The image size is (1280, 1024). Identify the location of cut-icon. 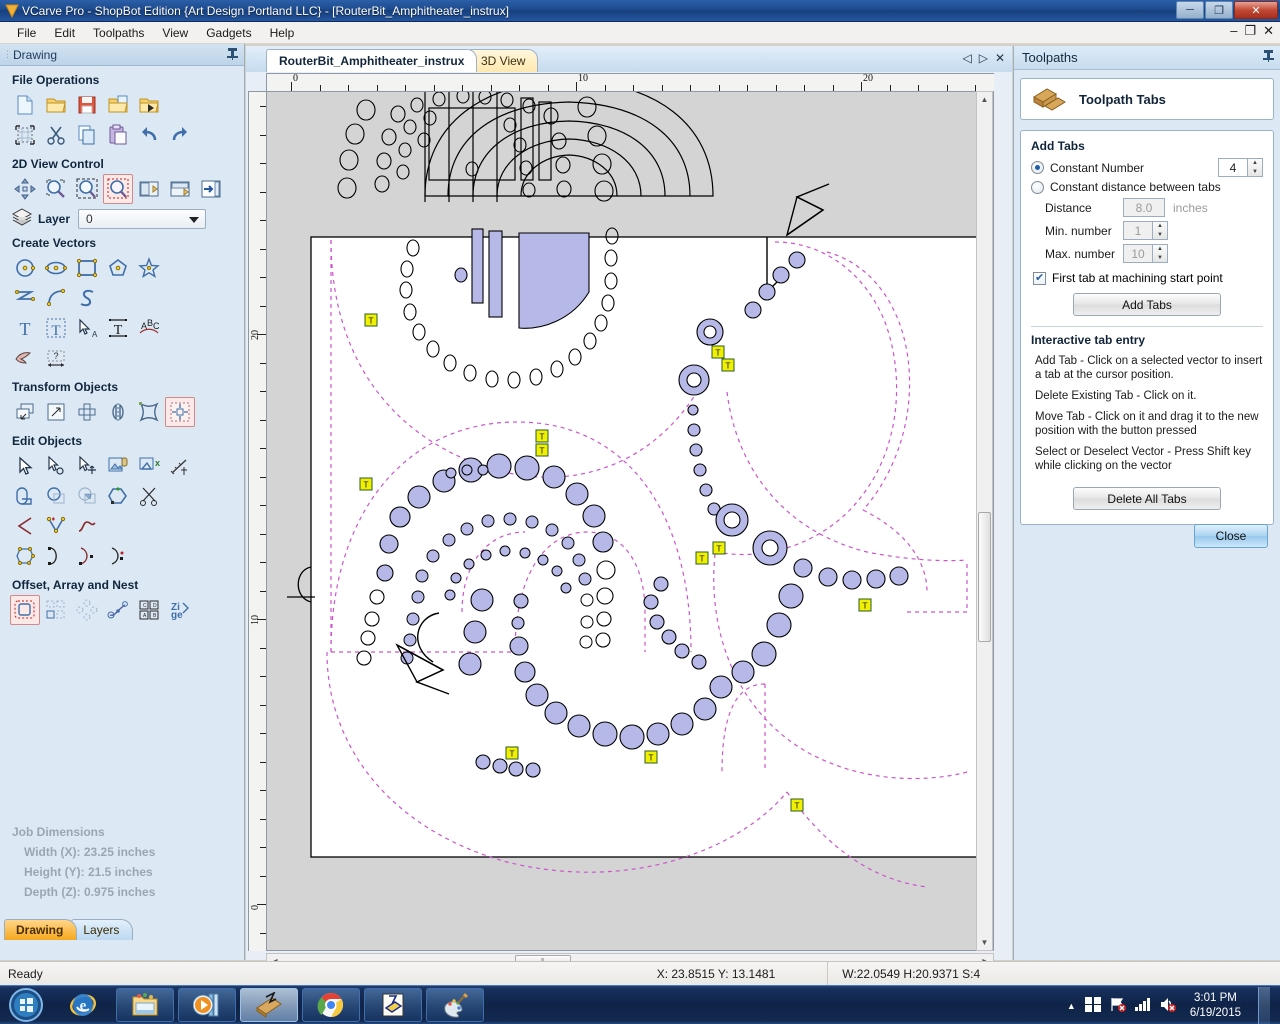
(56, 135).